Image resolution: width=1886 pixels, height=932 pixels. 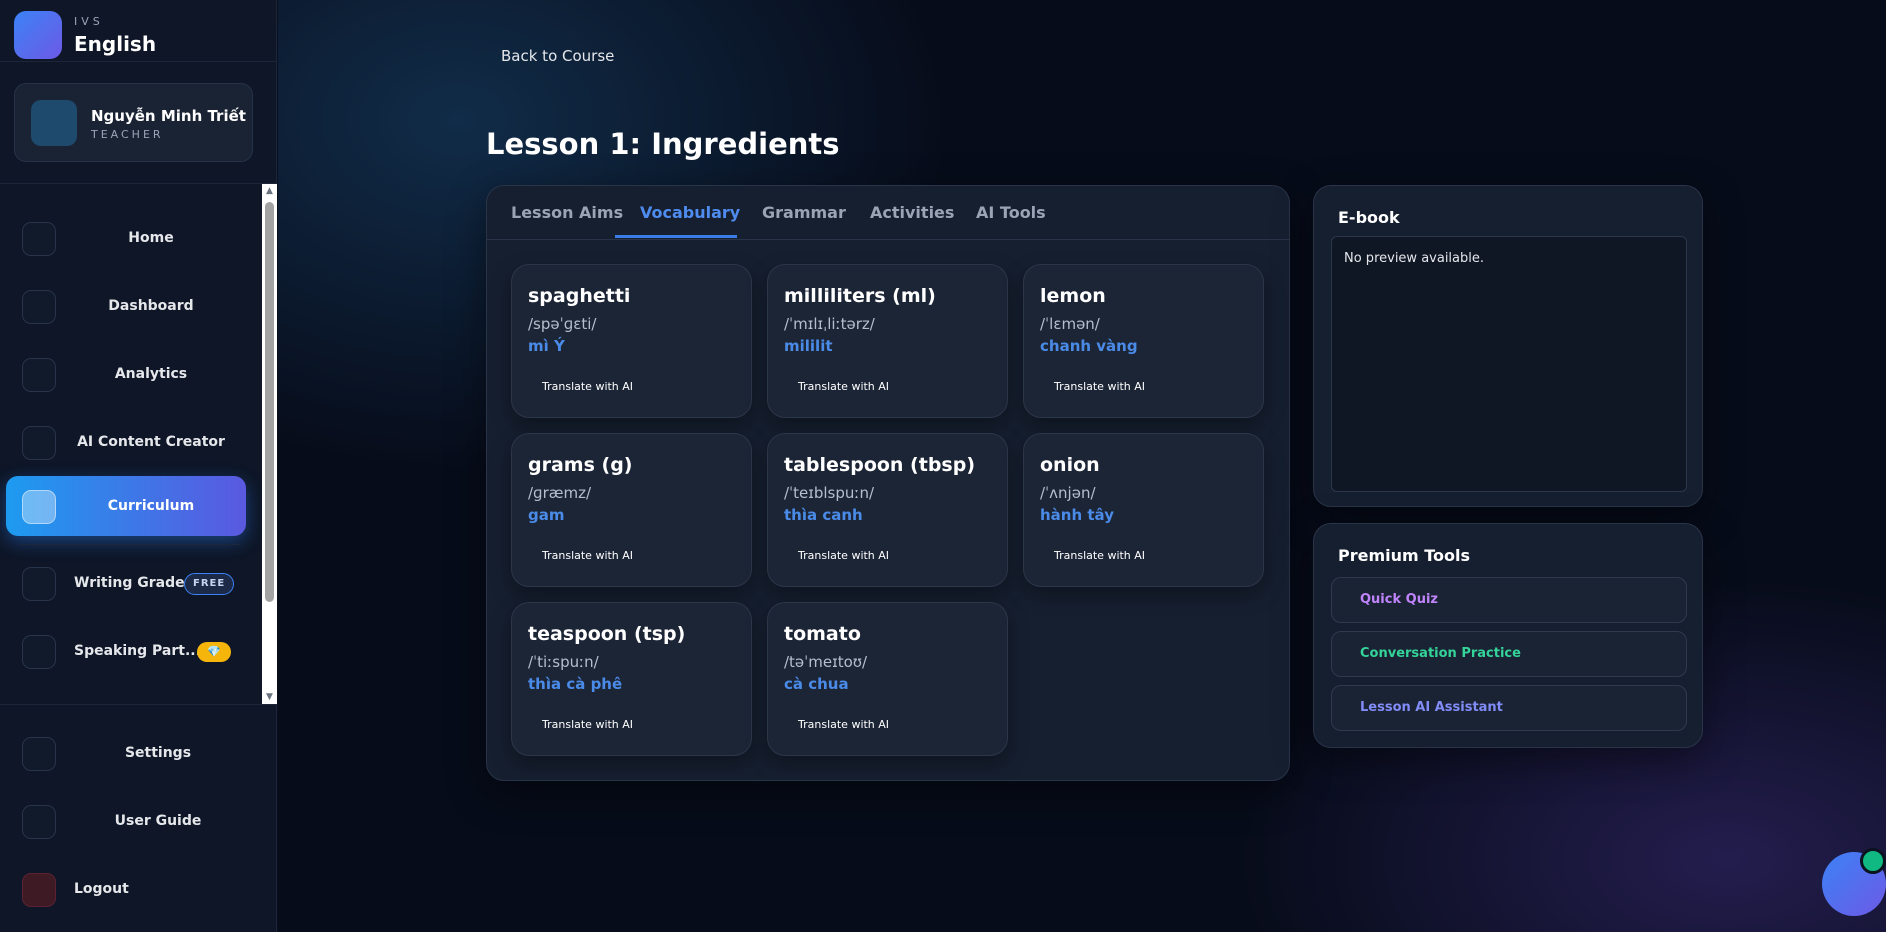 I want to click on sidebar-item-label: Curriculum, so click(x=151, y=506).